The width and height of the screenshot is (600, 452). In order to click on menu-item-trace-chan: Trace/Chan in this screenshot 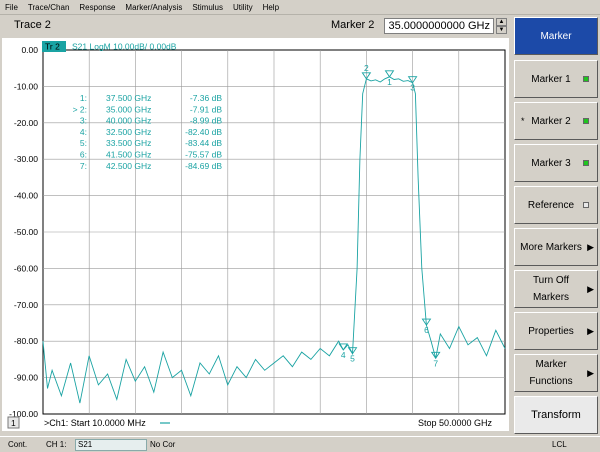, I will do `click(49, 7)`.